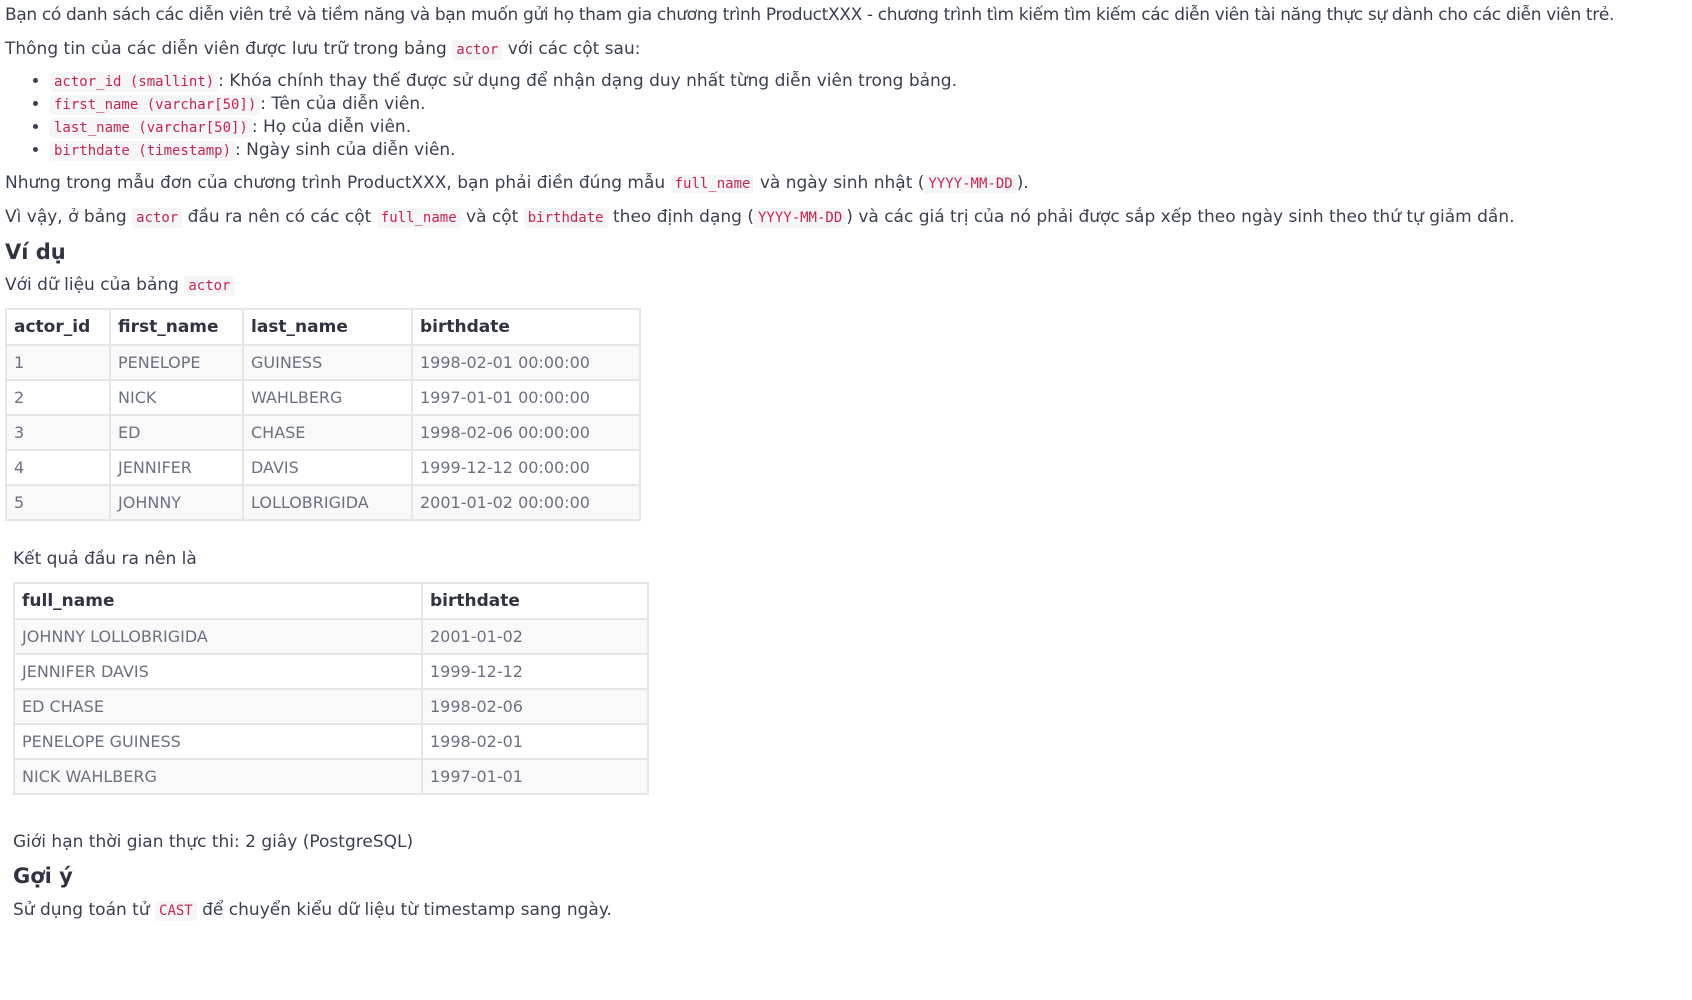 The height and width of the screenshot is (1000, 1692). What do you see at coordinates (58, 502) in the screenshot?
I see `table-cell: 5` at bounding box center [58, 502].